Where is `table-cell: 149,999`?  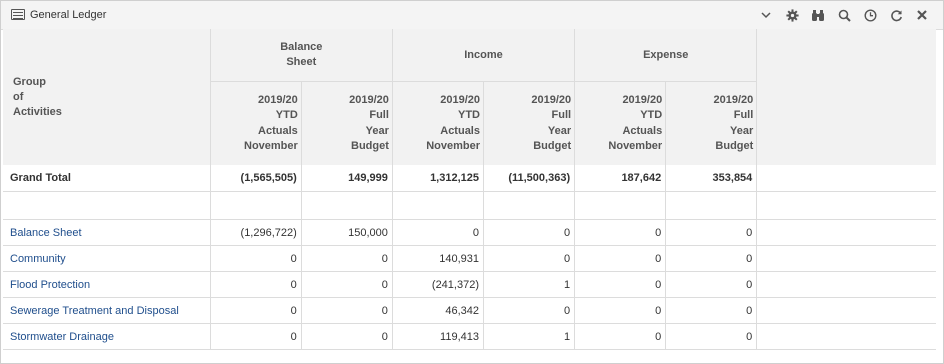 table-cell: 149,999 is located at coordinates (346, 178).